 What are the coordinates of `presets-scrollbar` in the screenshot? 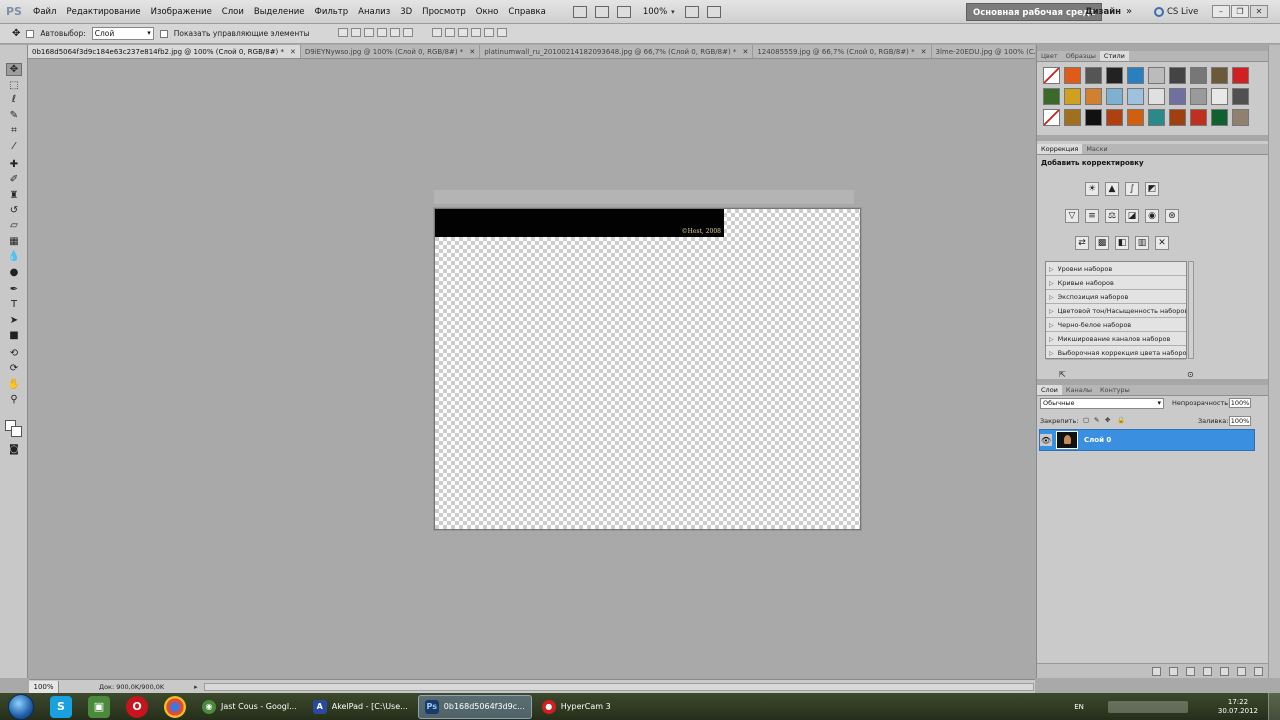 It's located at (1191, 310).